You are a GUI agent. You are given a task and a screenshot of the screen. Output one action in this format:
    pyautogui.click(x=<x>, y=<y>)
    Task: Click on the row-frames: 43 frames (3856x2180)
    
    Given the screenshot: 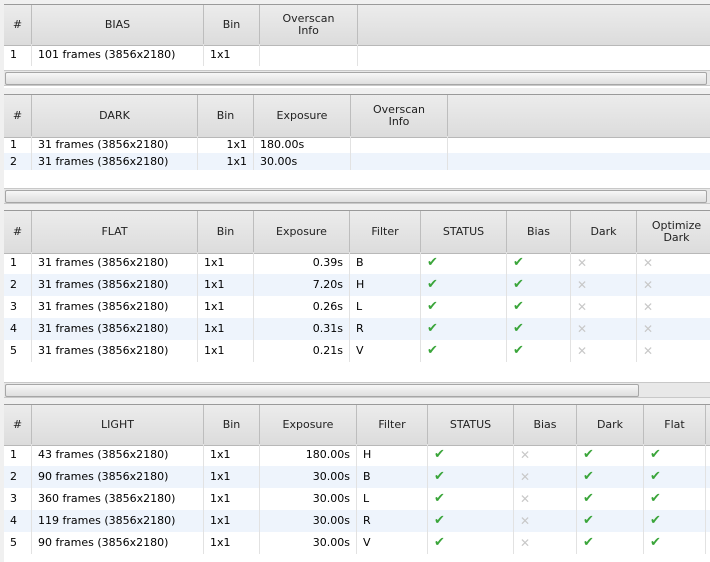 What is the action you would take?
    pyautogui.click(x=118, y=455)
    